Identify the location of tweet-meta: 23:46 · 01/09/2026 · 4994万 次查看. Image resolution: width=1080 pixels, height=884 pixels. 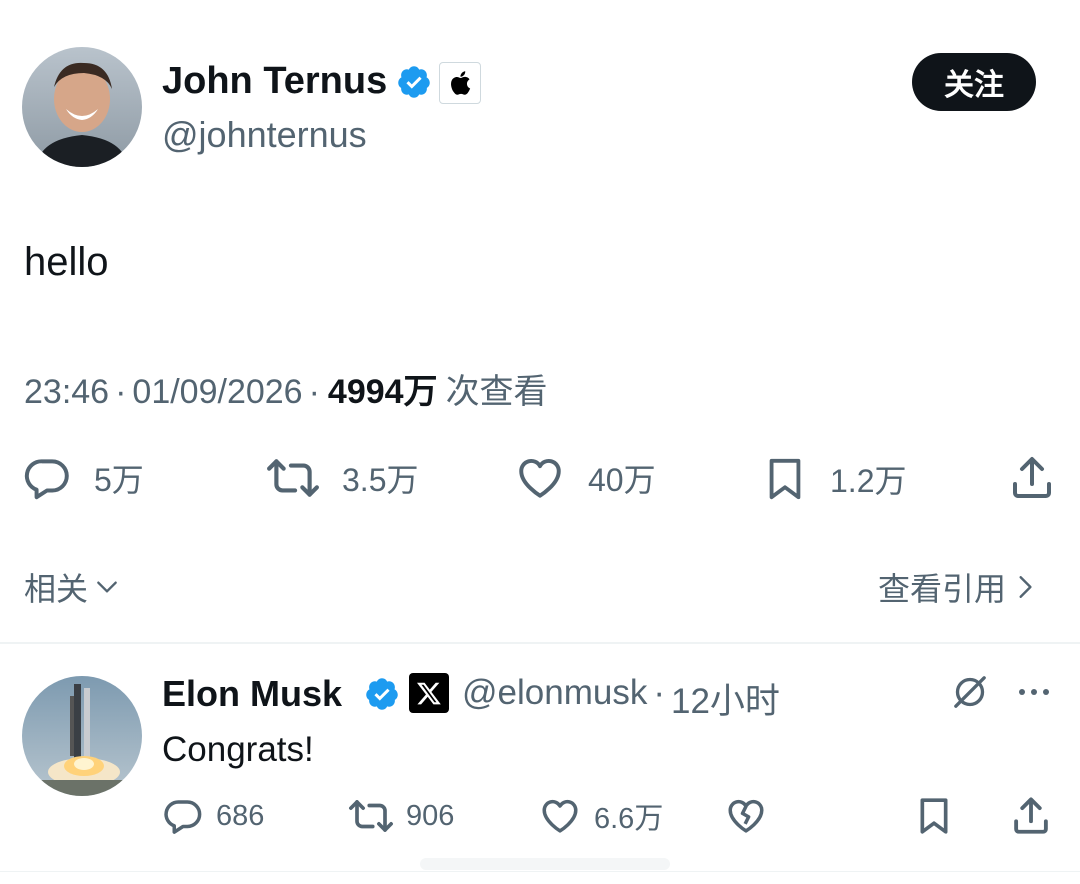
(286, 388).